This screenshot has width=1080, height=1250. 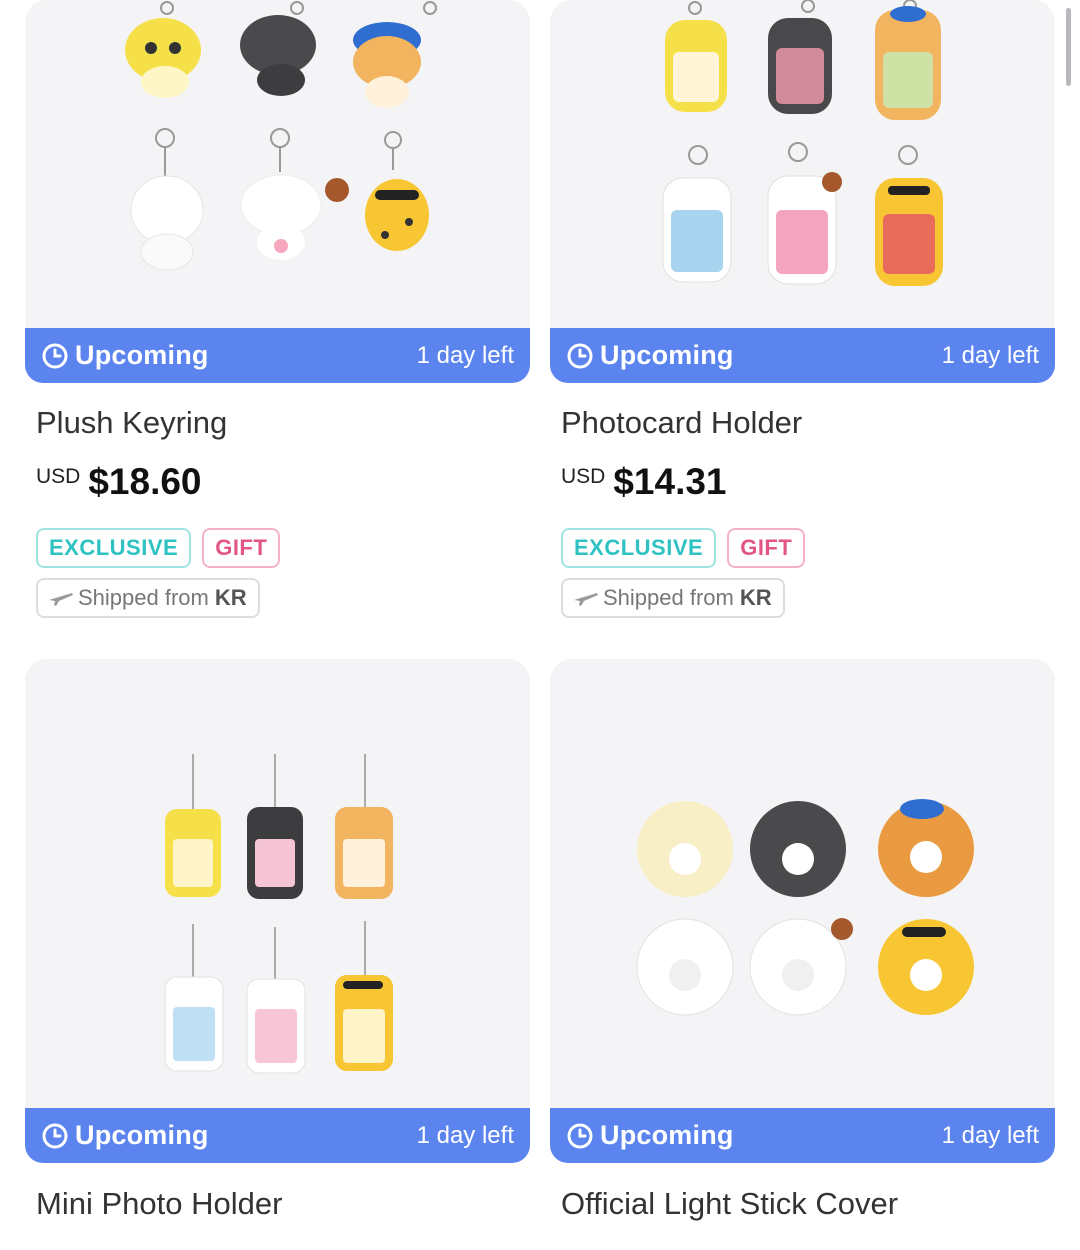 What do you see at coordinates (167, 223) in the screenshot?
I see `plush-white-dog` at bounding box center [167, 223].